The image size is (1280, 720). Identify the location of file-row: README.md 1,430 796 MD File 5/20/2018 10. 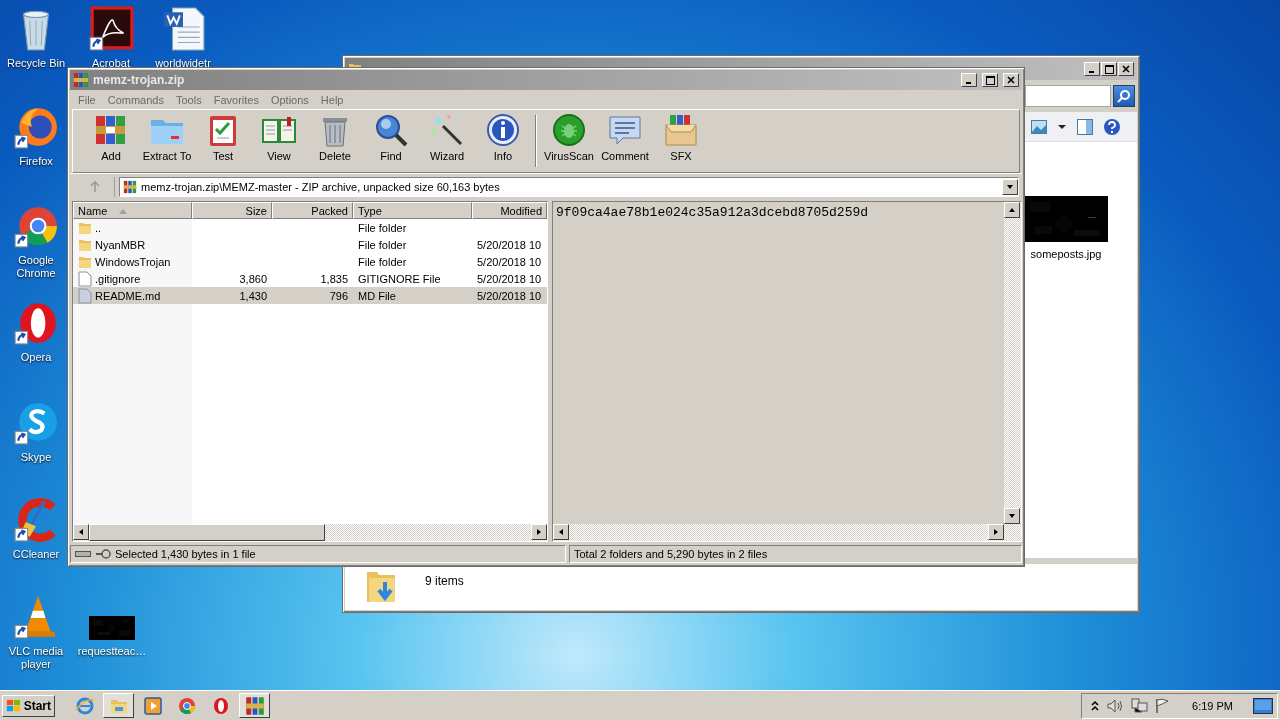
(310, 295).